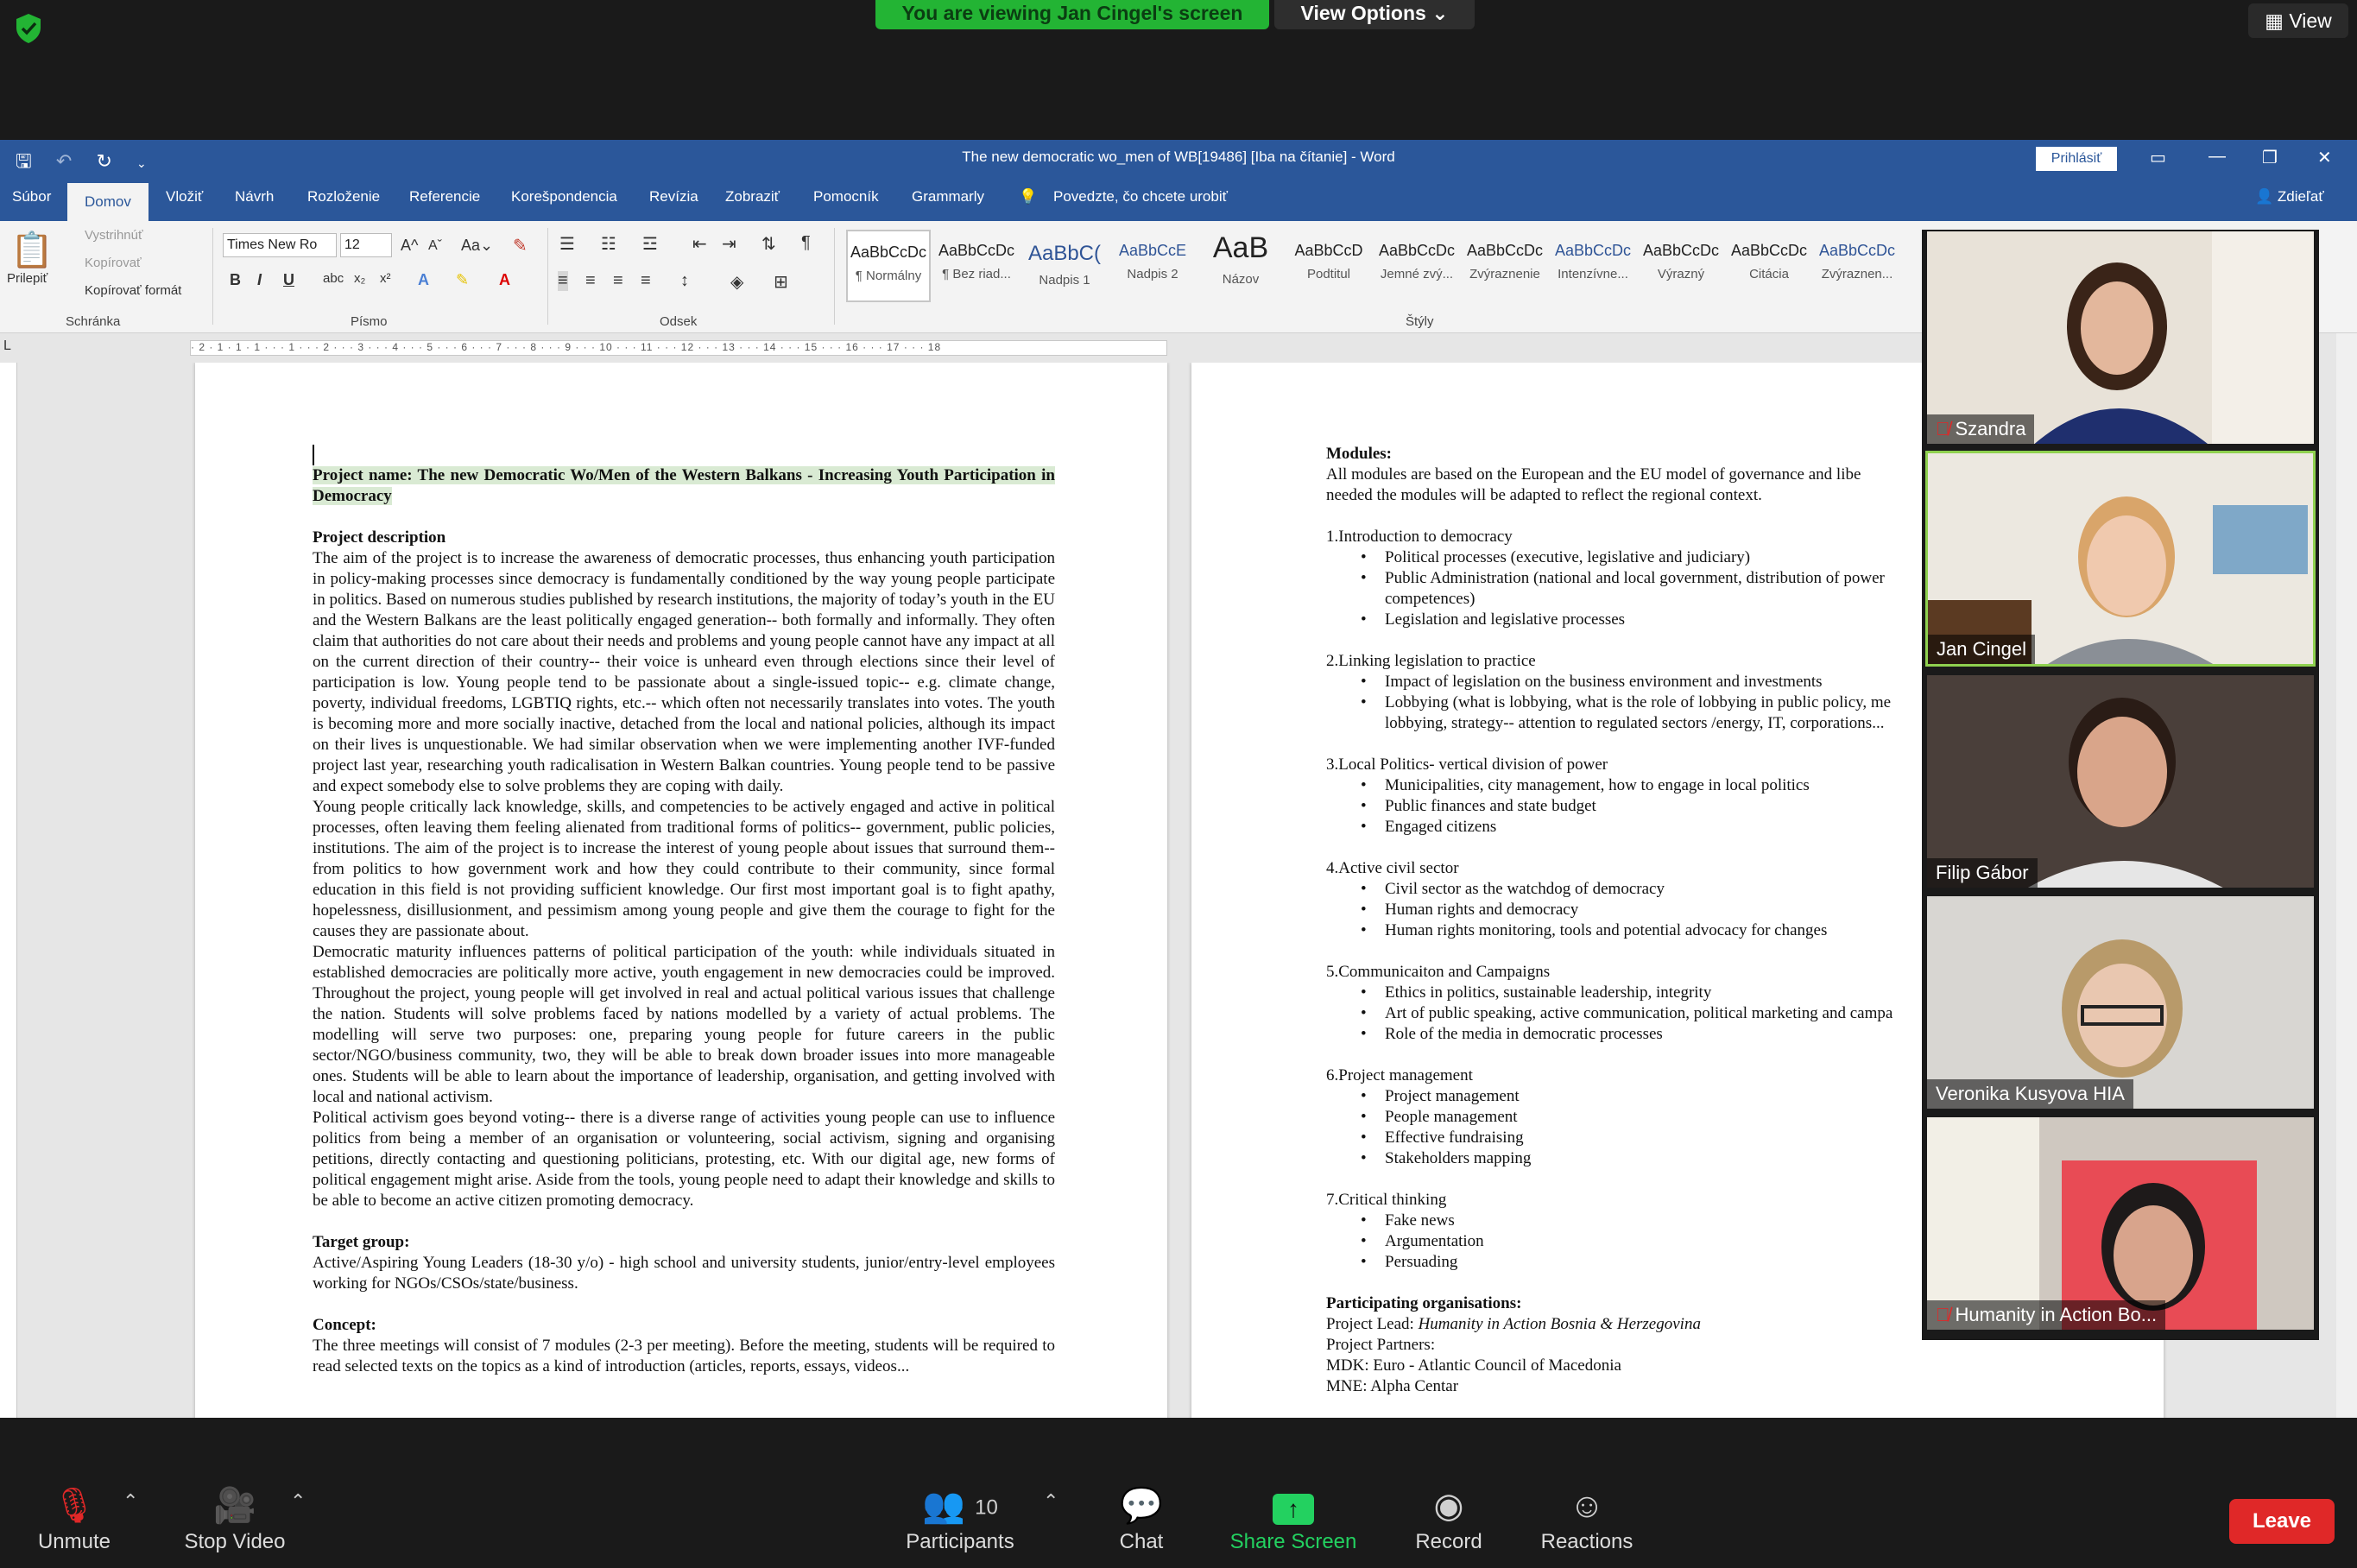 The height and width of the screenshot is (1568, 2357). Describe the element at coordinates (1769, 266) in the screenshot. I see `style-tile: AaBbCcDc Citácia` at that location.